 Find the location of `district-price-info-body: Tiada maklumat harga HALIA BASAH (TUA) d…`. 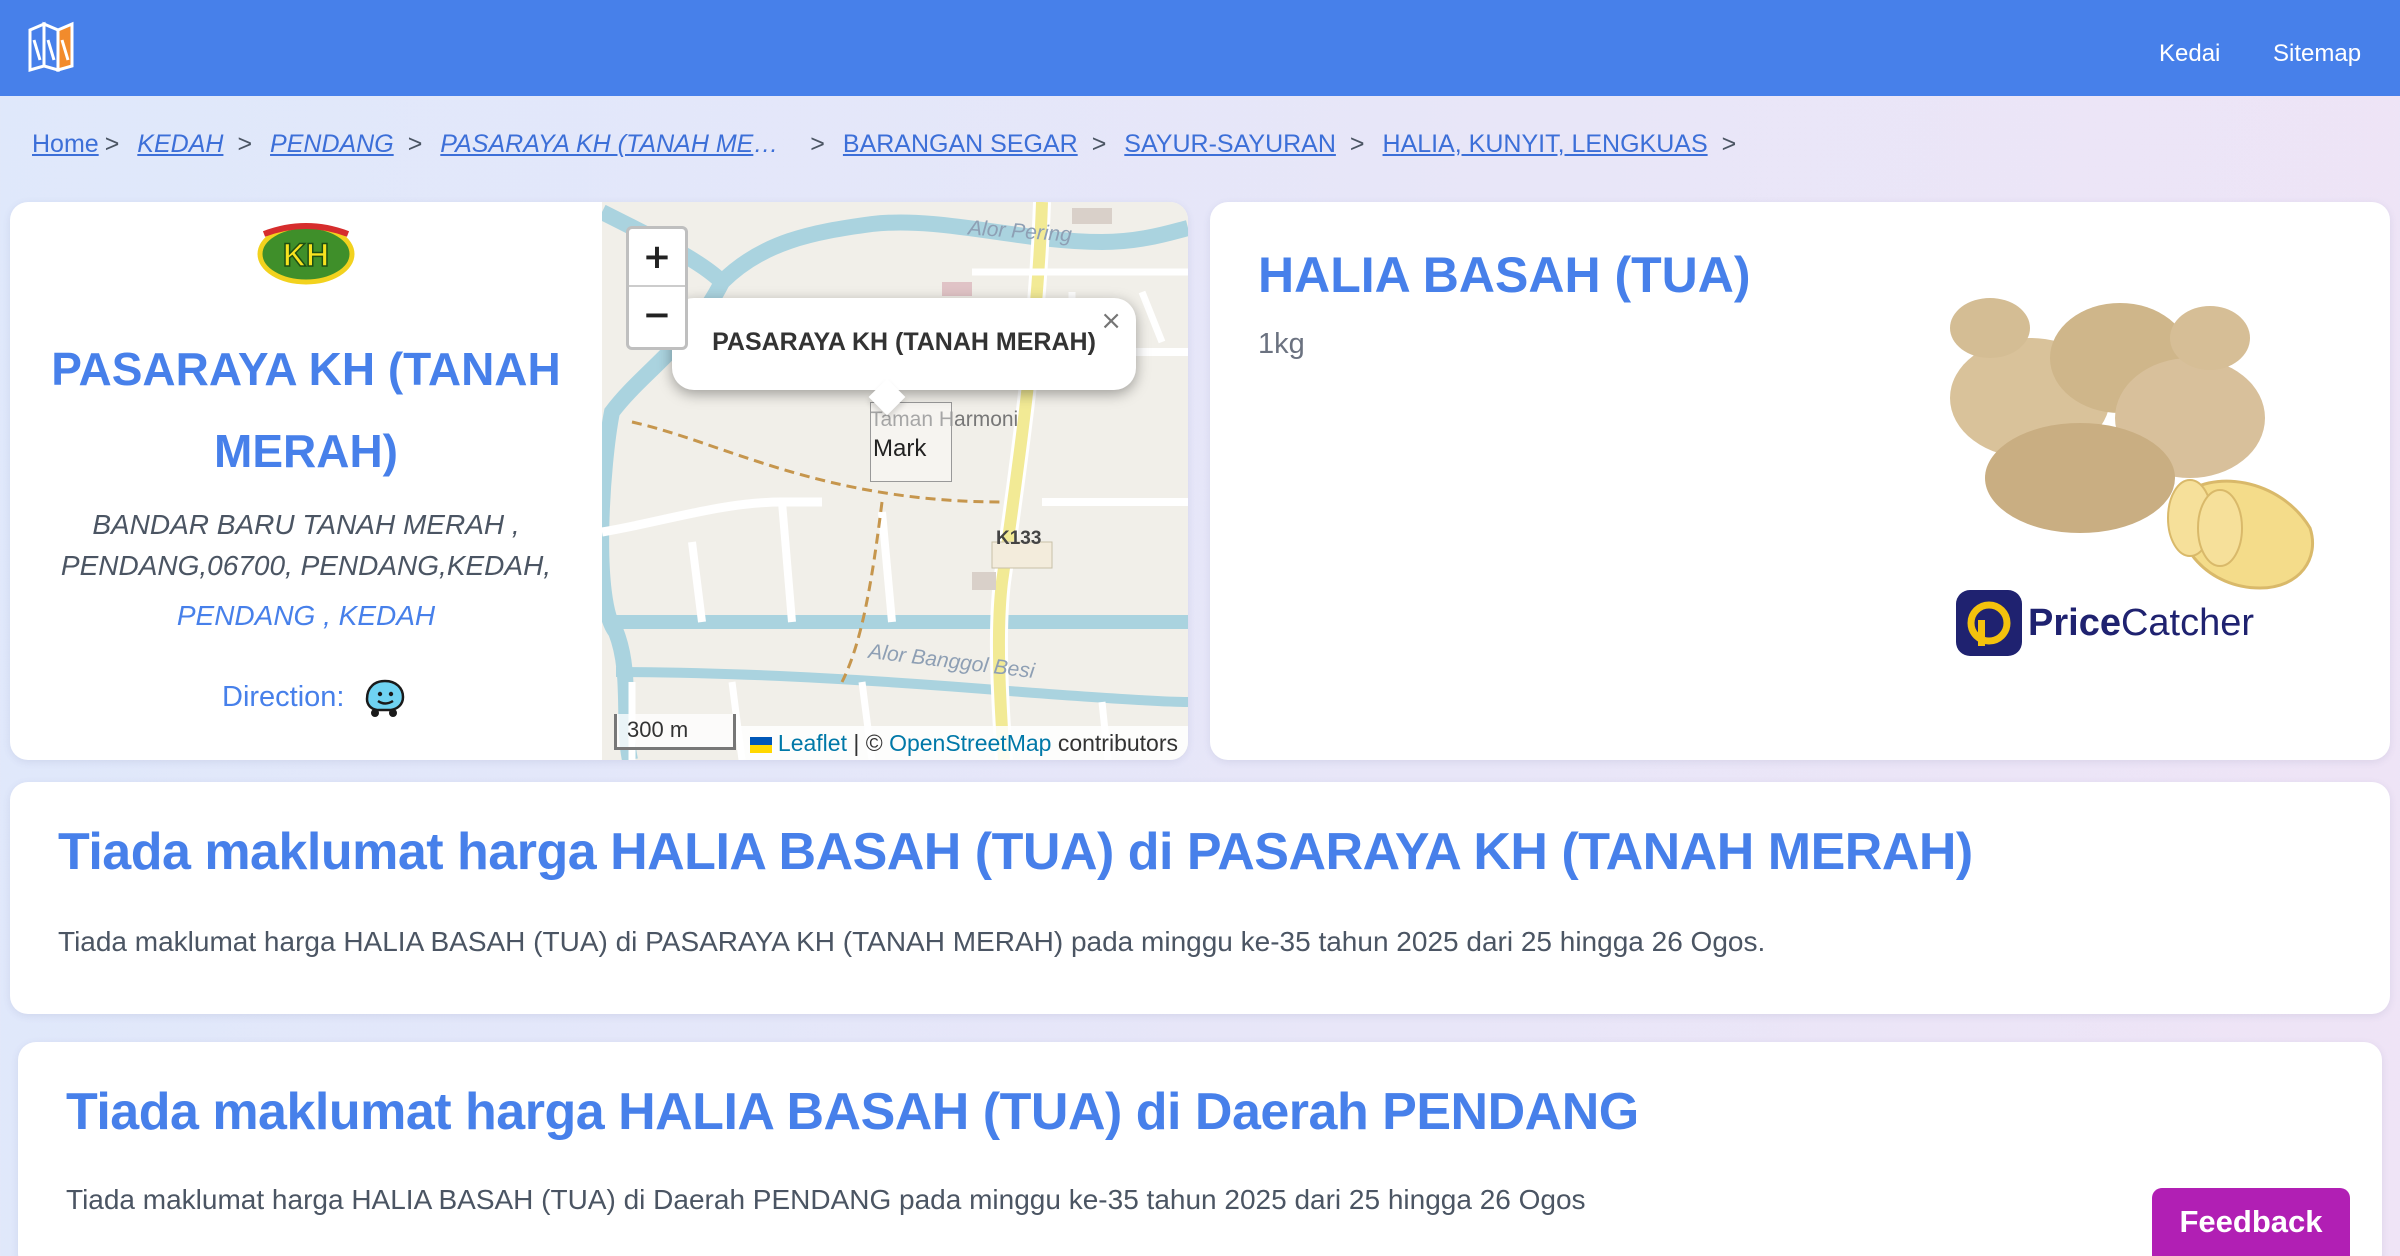

district-price-info-body: Tiada maklumat harga HALIA BASAH (TUA) d… is located at coordinates (826, 1199).